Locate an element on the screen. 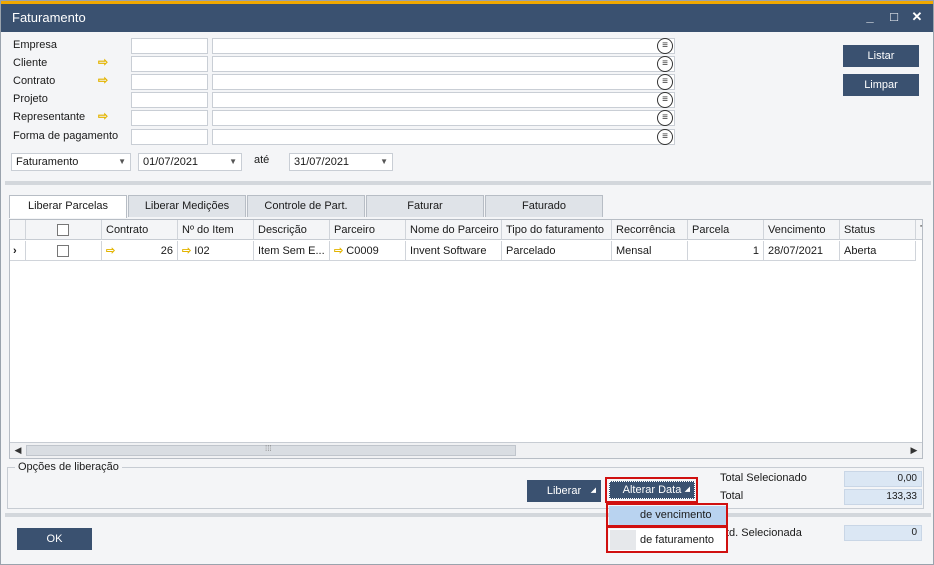 The height and width of the screenshot is (565, 934). tab-liberar-parcelas: Liberar Parcelas is located at coordinates (68, 206).